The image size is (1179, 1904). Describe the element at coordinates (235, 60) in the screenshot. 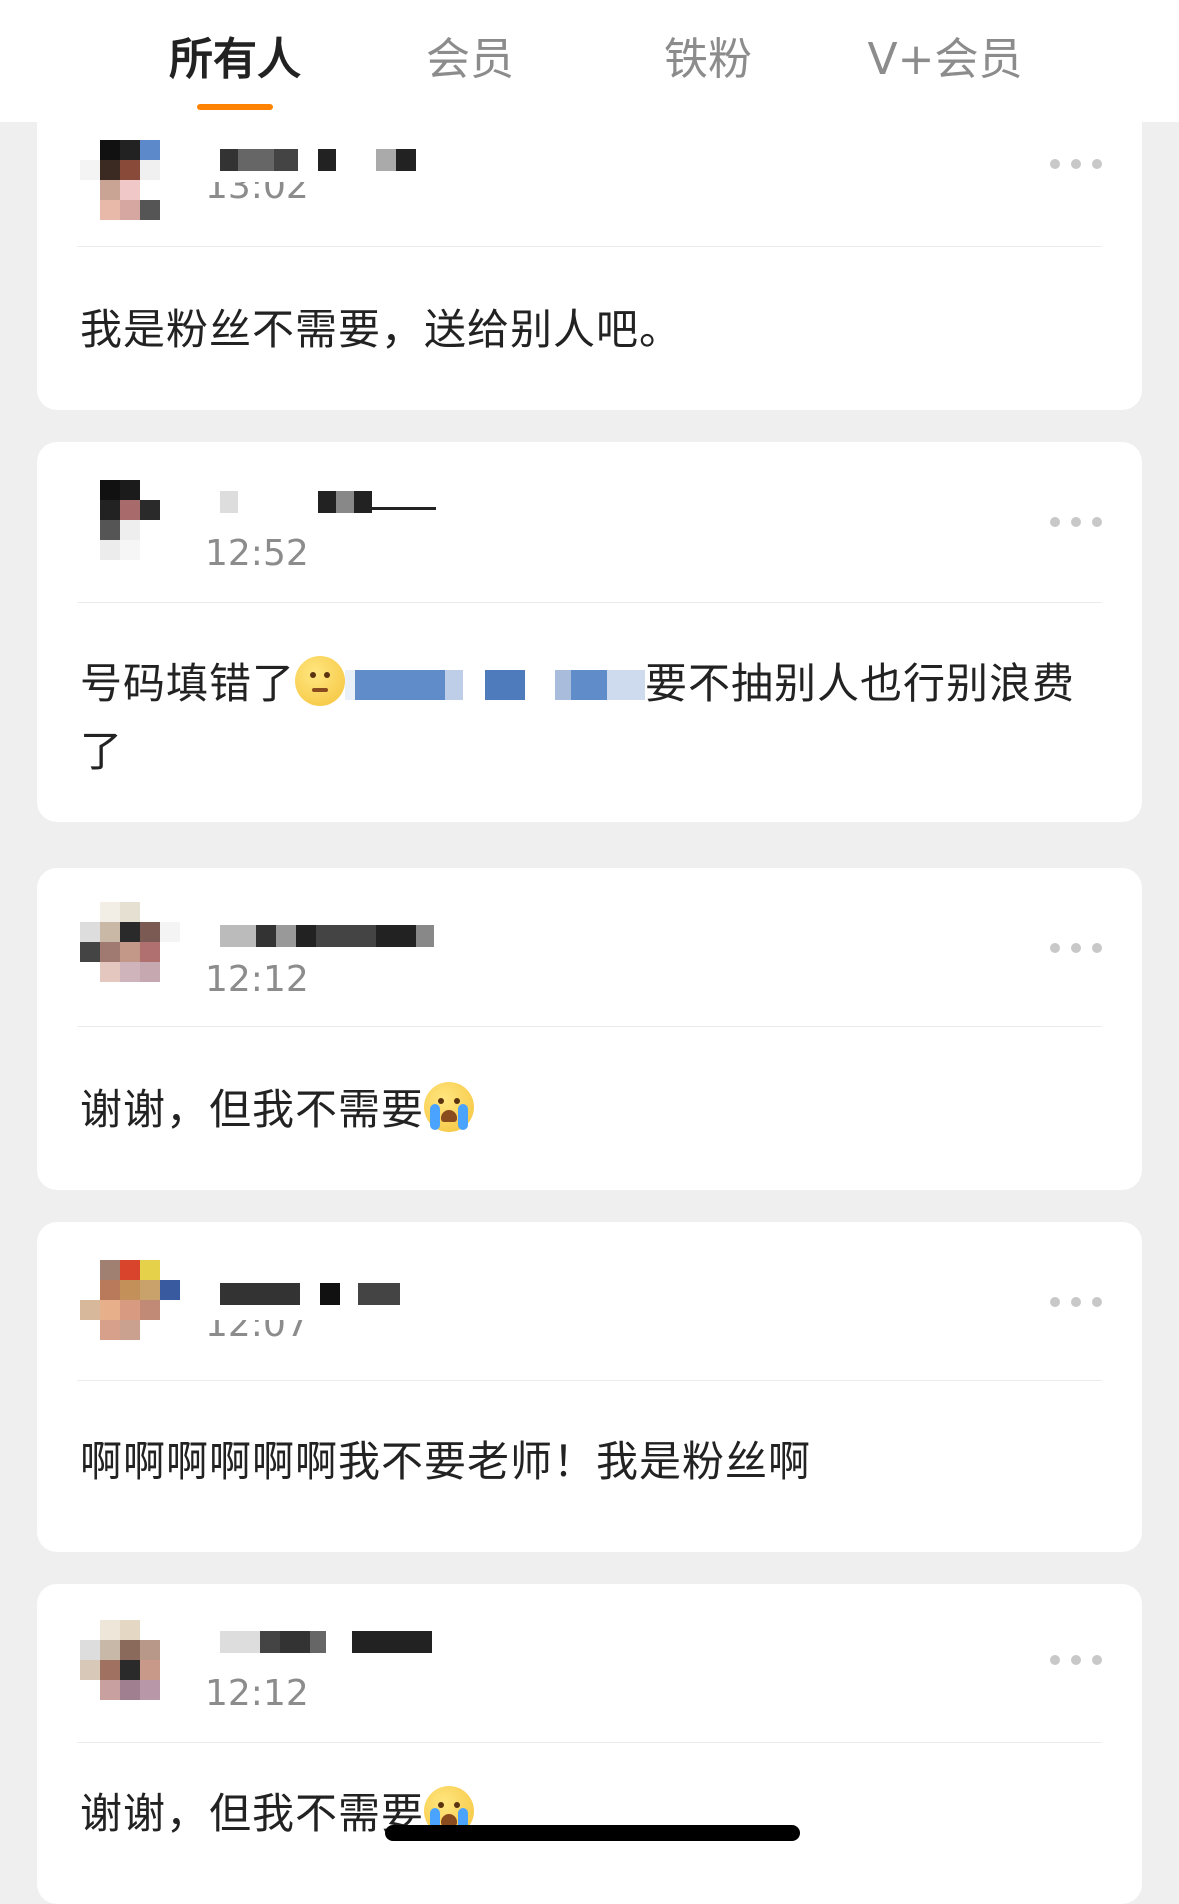

I see `tab-everyone: 所有人` at that location.